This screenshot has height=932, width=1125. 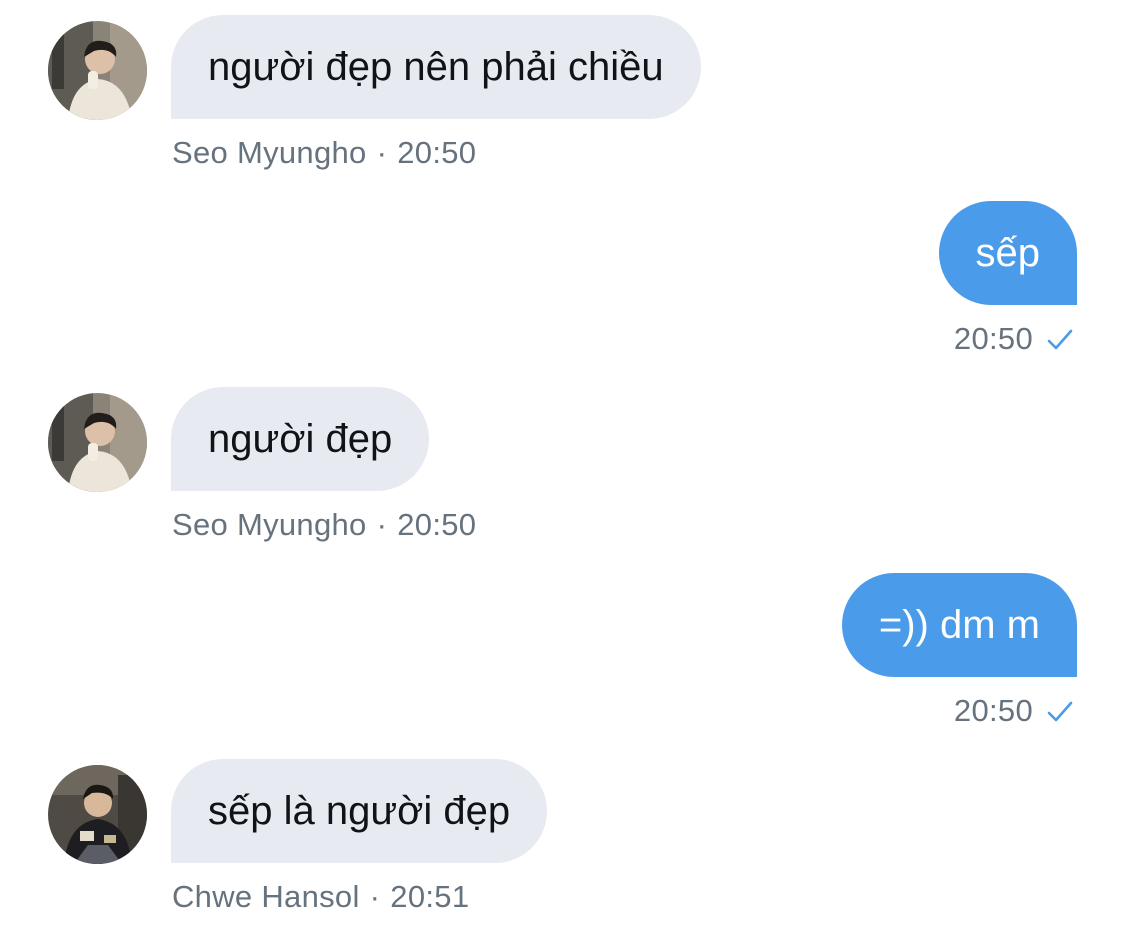 What do you see at coordinates (300, 439) in the screenshot?
I see `incoming-message-bubble: người đẹp` at bounding box center [300, 439].